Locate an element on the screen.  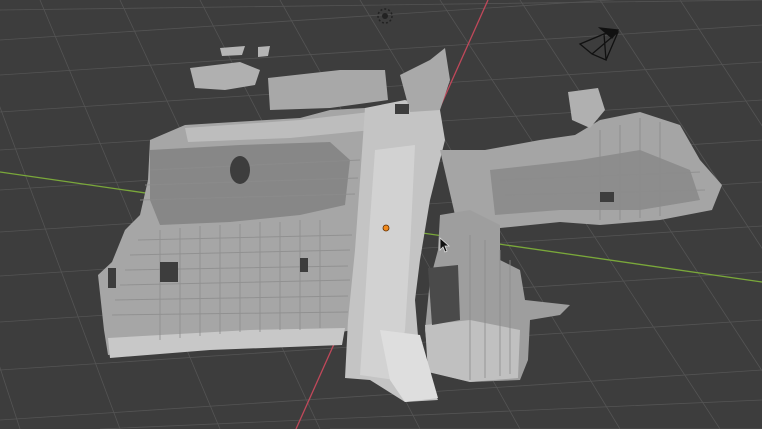
mesh-dark-opening is located at coordinates (444, 295).